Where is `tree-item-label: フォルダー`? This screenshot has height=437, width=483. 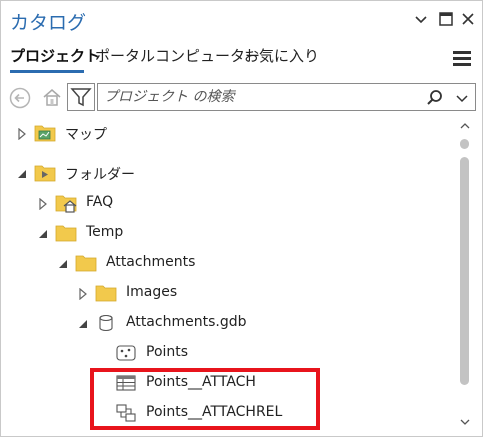 tree-item-label: フォルダー is located at coordinates (100, 175).